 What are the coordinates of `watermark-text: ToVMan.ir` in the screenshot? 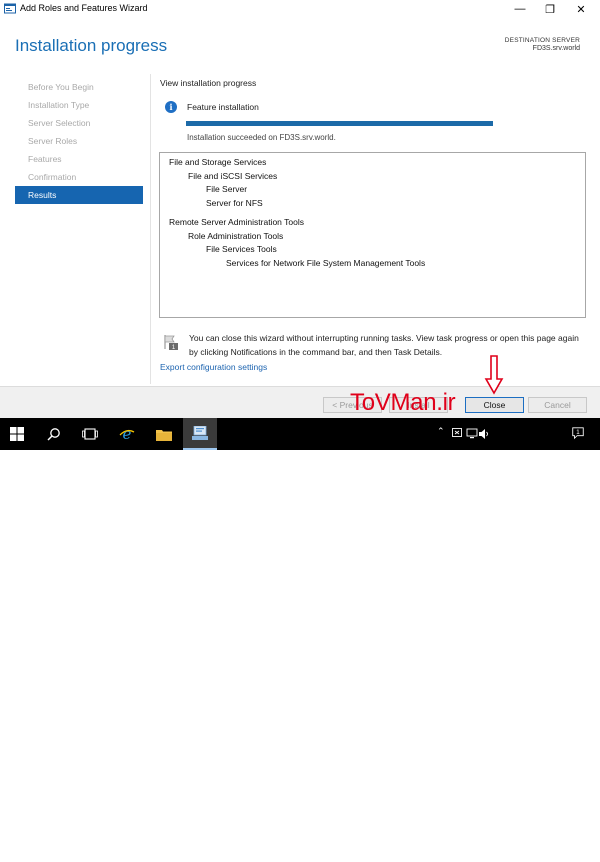 It's located at (403, 402).